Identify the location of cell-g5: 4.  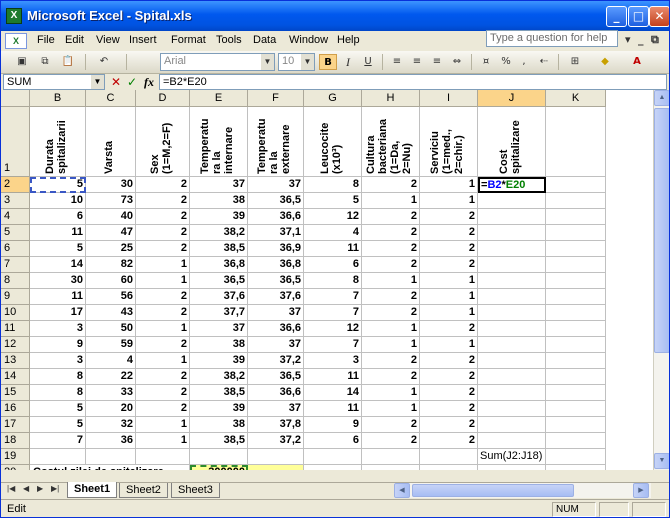
(333, 233).